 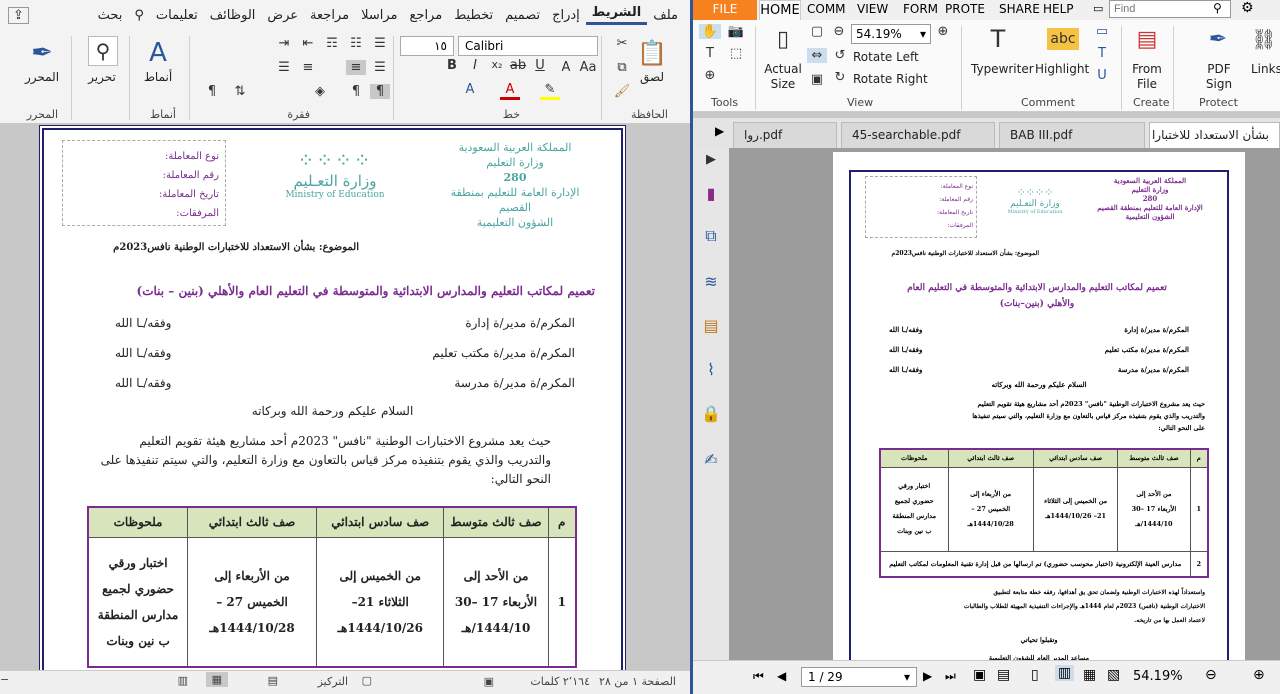 What do you see at coordinates (783, 77) in the screenshot?
I see `actual-size-button: Actual Size` at bounding box center [783, 77].